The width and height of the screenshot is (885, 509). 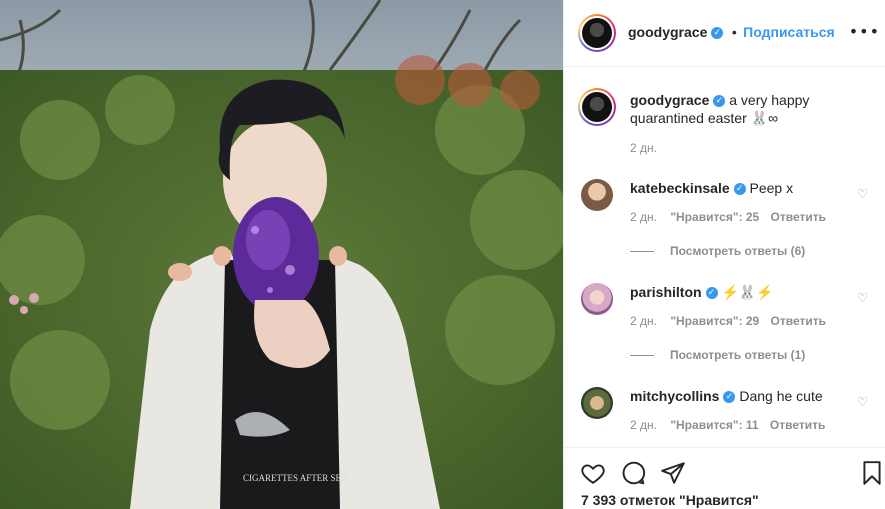 I want to click on caption-username: goodygrace, so click(x=669, y=100).